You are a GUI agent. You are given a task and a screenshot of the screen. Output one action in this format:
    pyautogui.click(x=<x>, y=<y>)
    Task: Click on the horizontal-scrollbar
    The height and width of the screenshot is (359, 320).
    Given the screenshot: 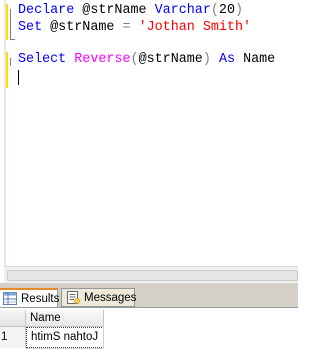 What is the action you would take?
    pyautogui.click(x=151, y=274)
    